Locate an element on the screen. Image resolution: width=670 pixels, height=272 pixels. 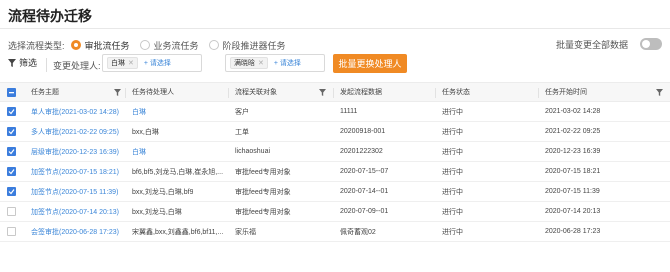
to-user-tag: 满晓晗 ✕ is located at coordinates (249, 63).